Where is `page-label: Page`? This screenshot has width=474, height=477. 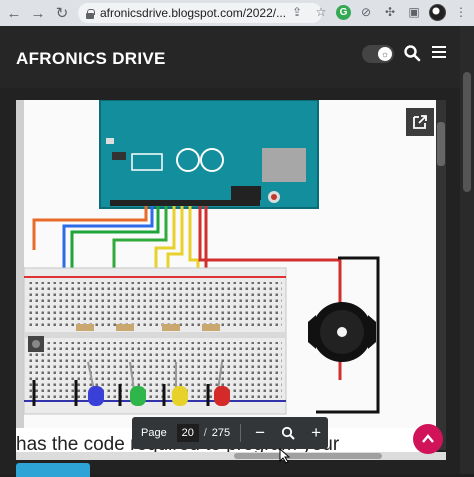
page-label: Page is located at coordinates (154, 433).